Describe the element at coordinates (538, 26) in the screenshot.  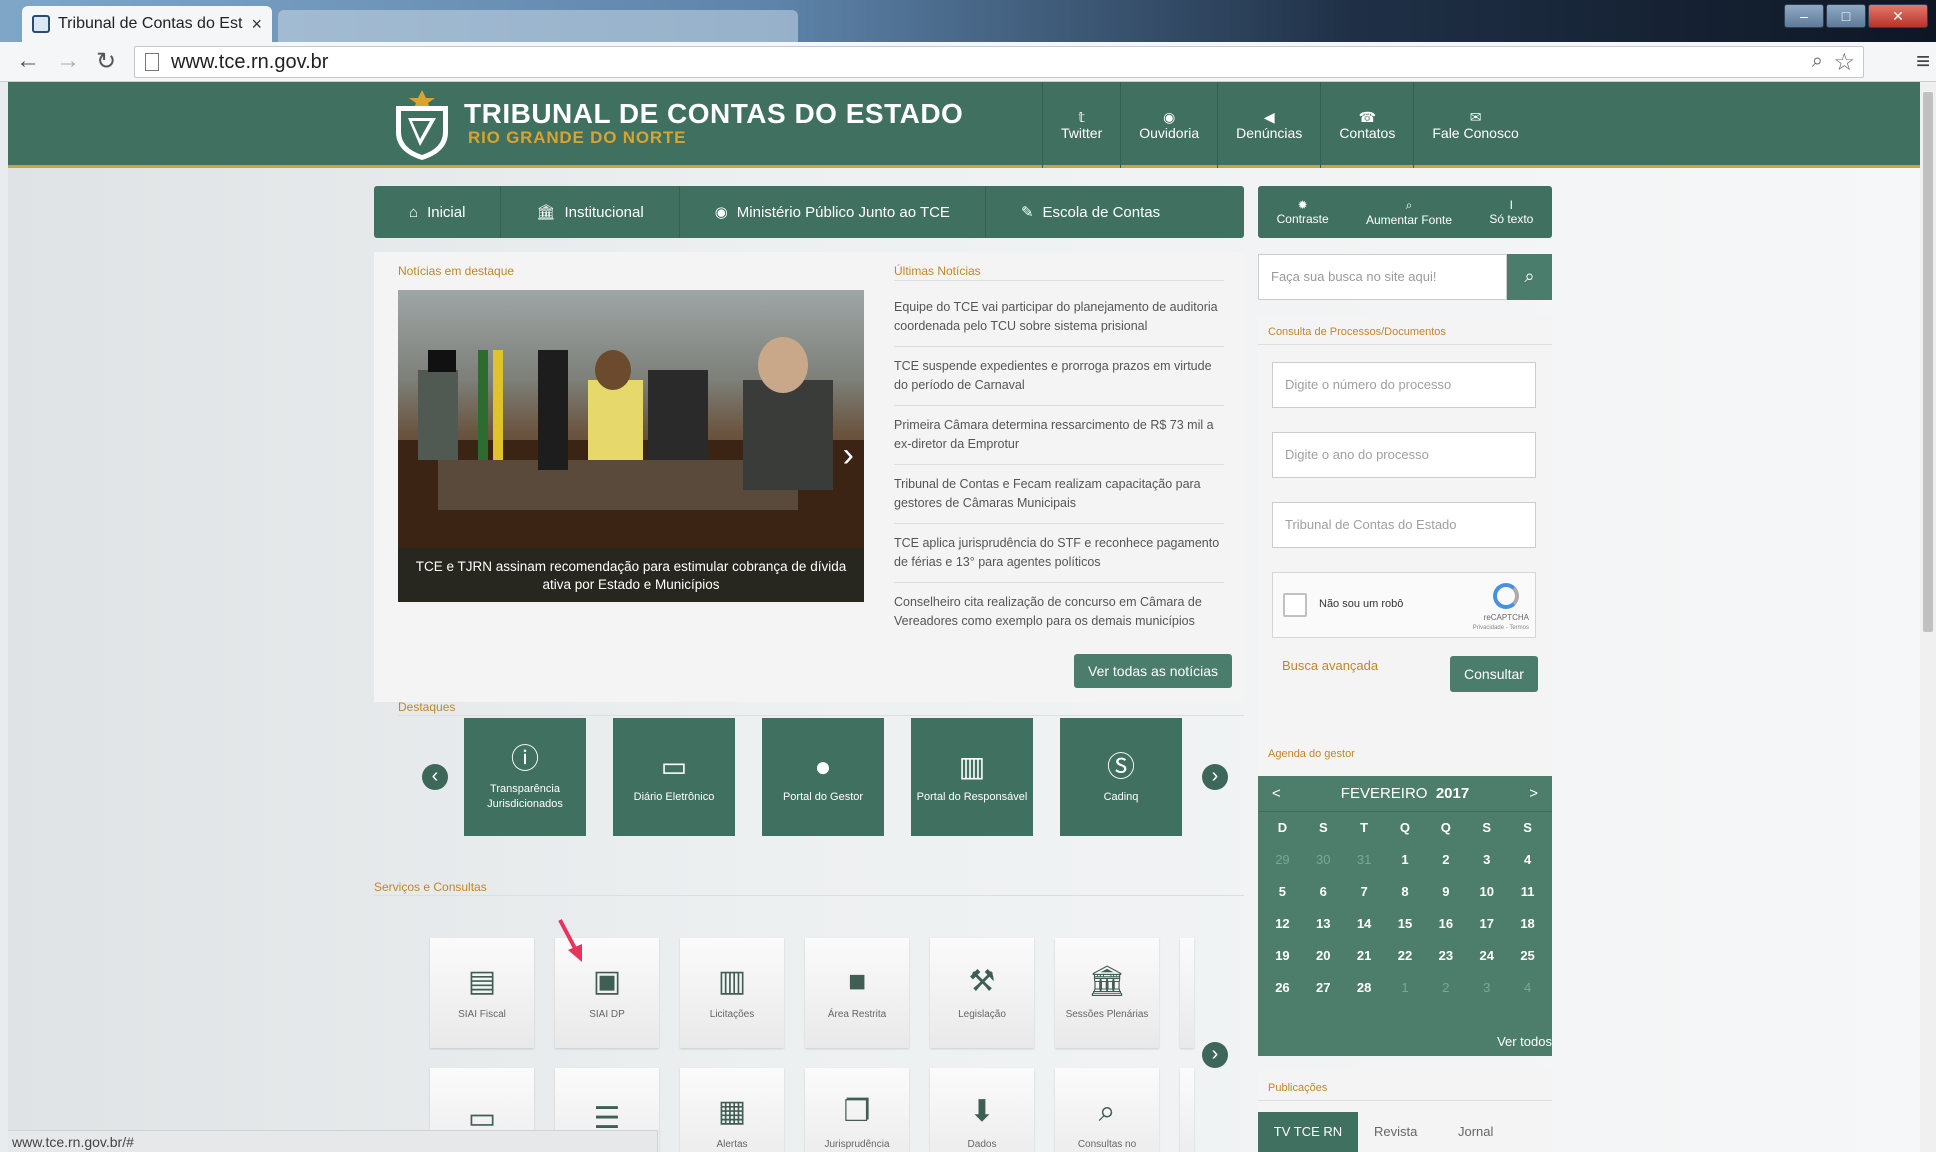
I see `background-tab` at that location.